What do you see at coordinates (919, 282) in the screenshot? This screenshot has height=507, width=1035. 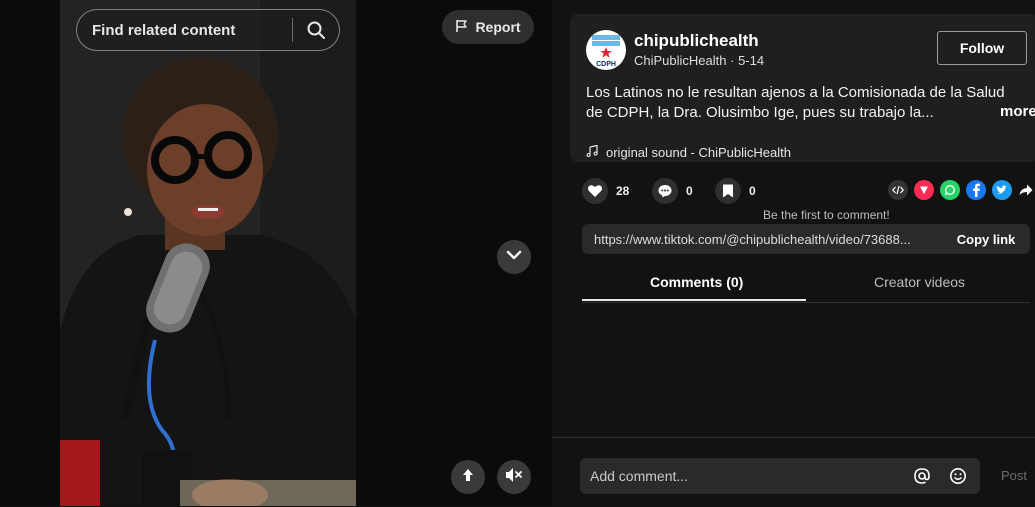 I see `tab-creator-videos: Creator videos` at bounding box center [919, 282].